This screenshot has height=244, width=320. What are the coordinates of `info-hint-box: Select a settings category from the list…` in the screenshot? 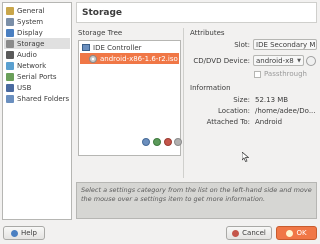 It's located at (196, 200).